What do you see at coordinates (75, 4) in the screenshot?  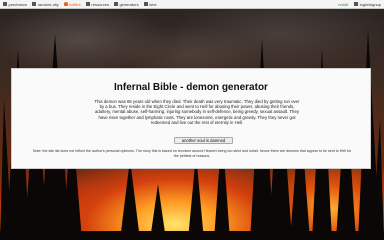 I see `nav-label: hellfire` at bounding box center [75, 4].